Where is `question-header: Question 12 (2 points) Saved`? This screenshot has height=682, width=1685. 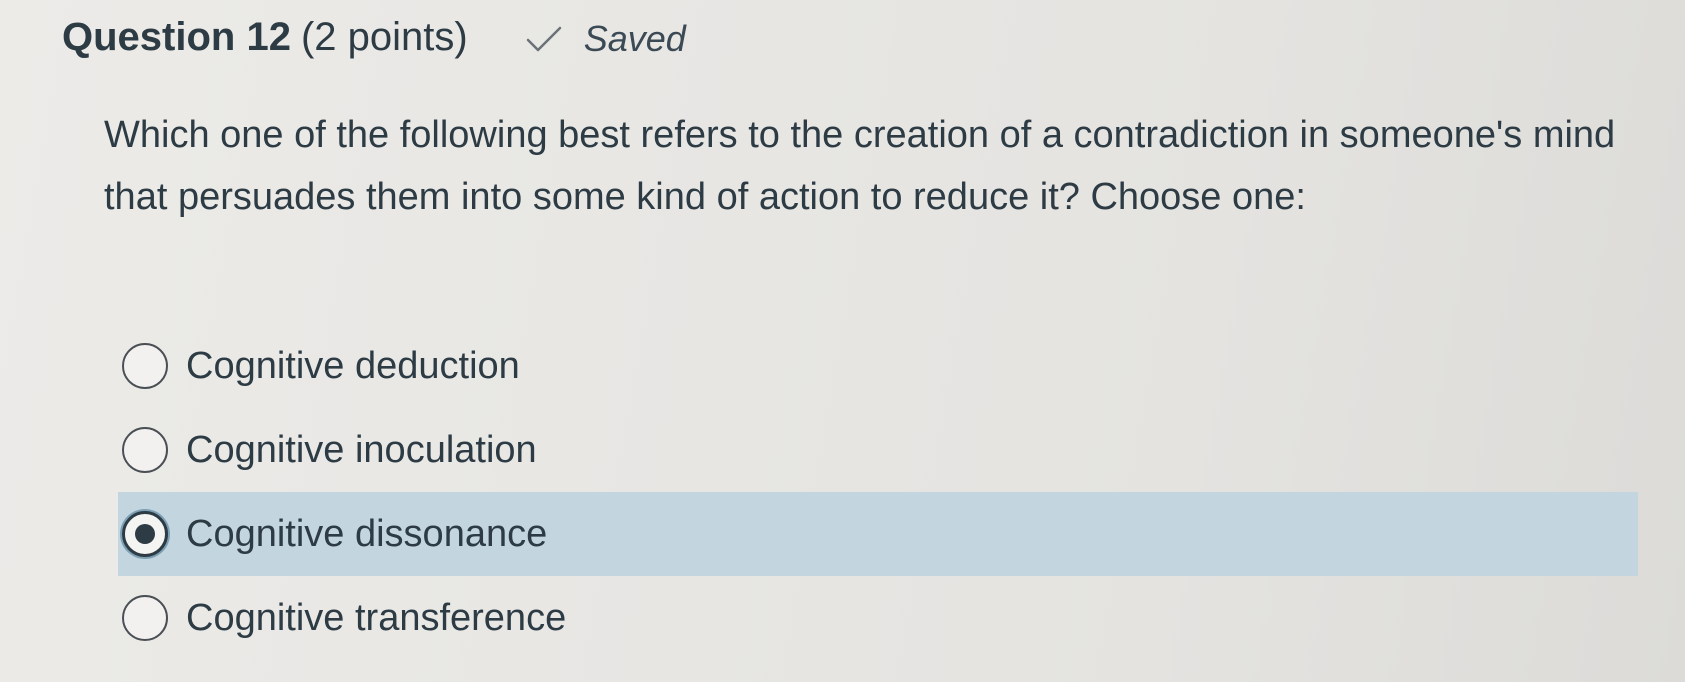
question-header: Question 12 (2 points) Saved is located at coordinates (374, 37).